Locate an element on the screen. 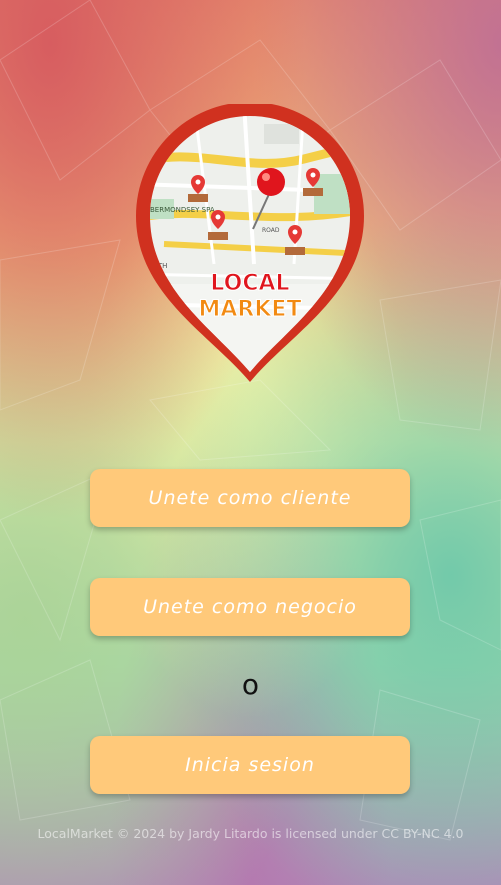  map-area-label: BERMONDSEY SPA is located at coordinates (182, 210).